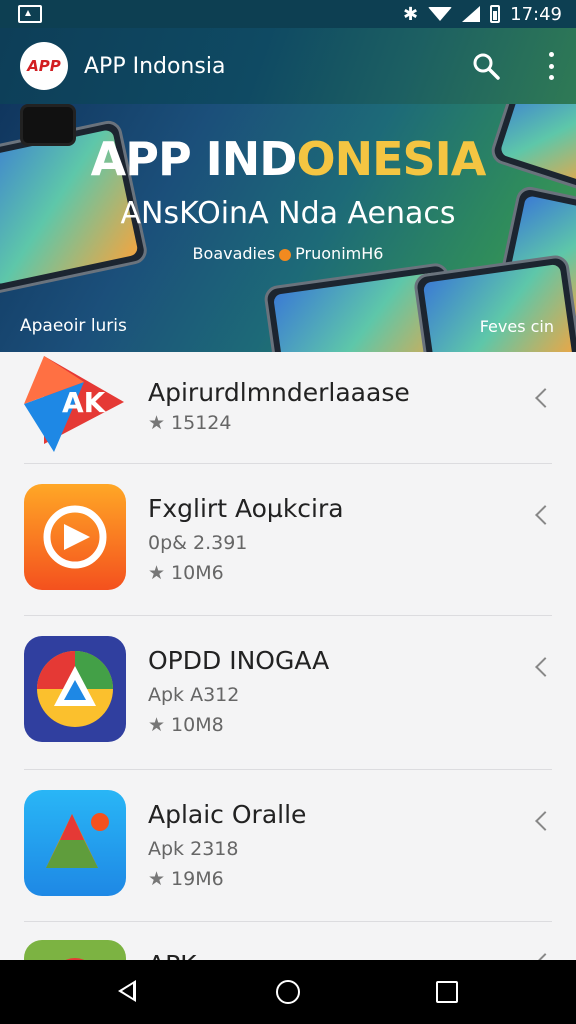 Image resolution: width=576 pixels, height=1024 pixels. Describe the element at coordinates (288, 253) in the screenshot. I see `banner-tagline: Boavadies PruonimH6` at that location.